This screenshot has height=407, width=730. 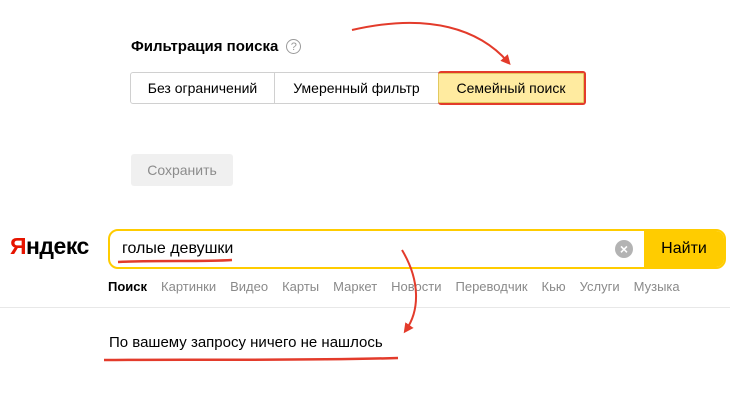 I want to click on service-tab-services: Услуги, so click(x=600, y=286).